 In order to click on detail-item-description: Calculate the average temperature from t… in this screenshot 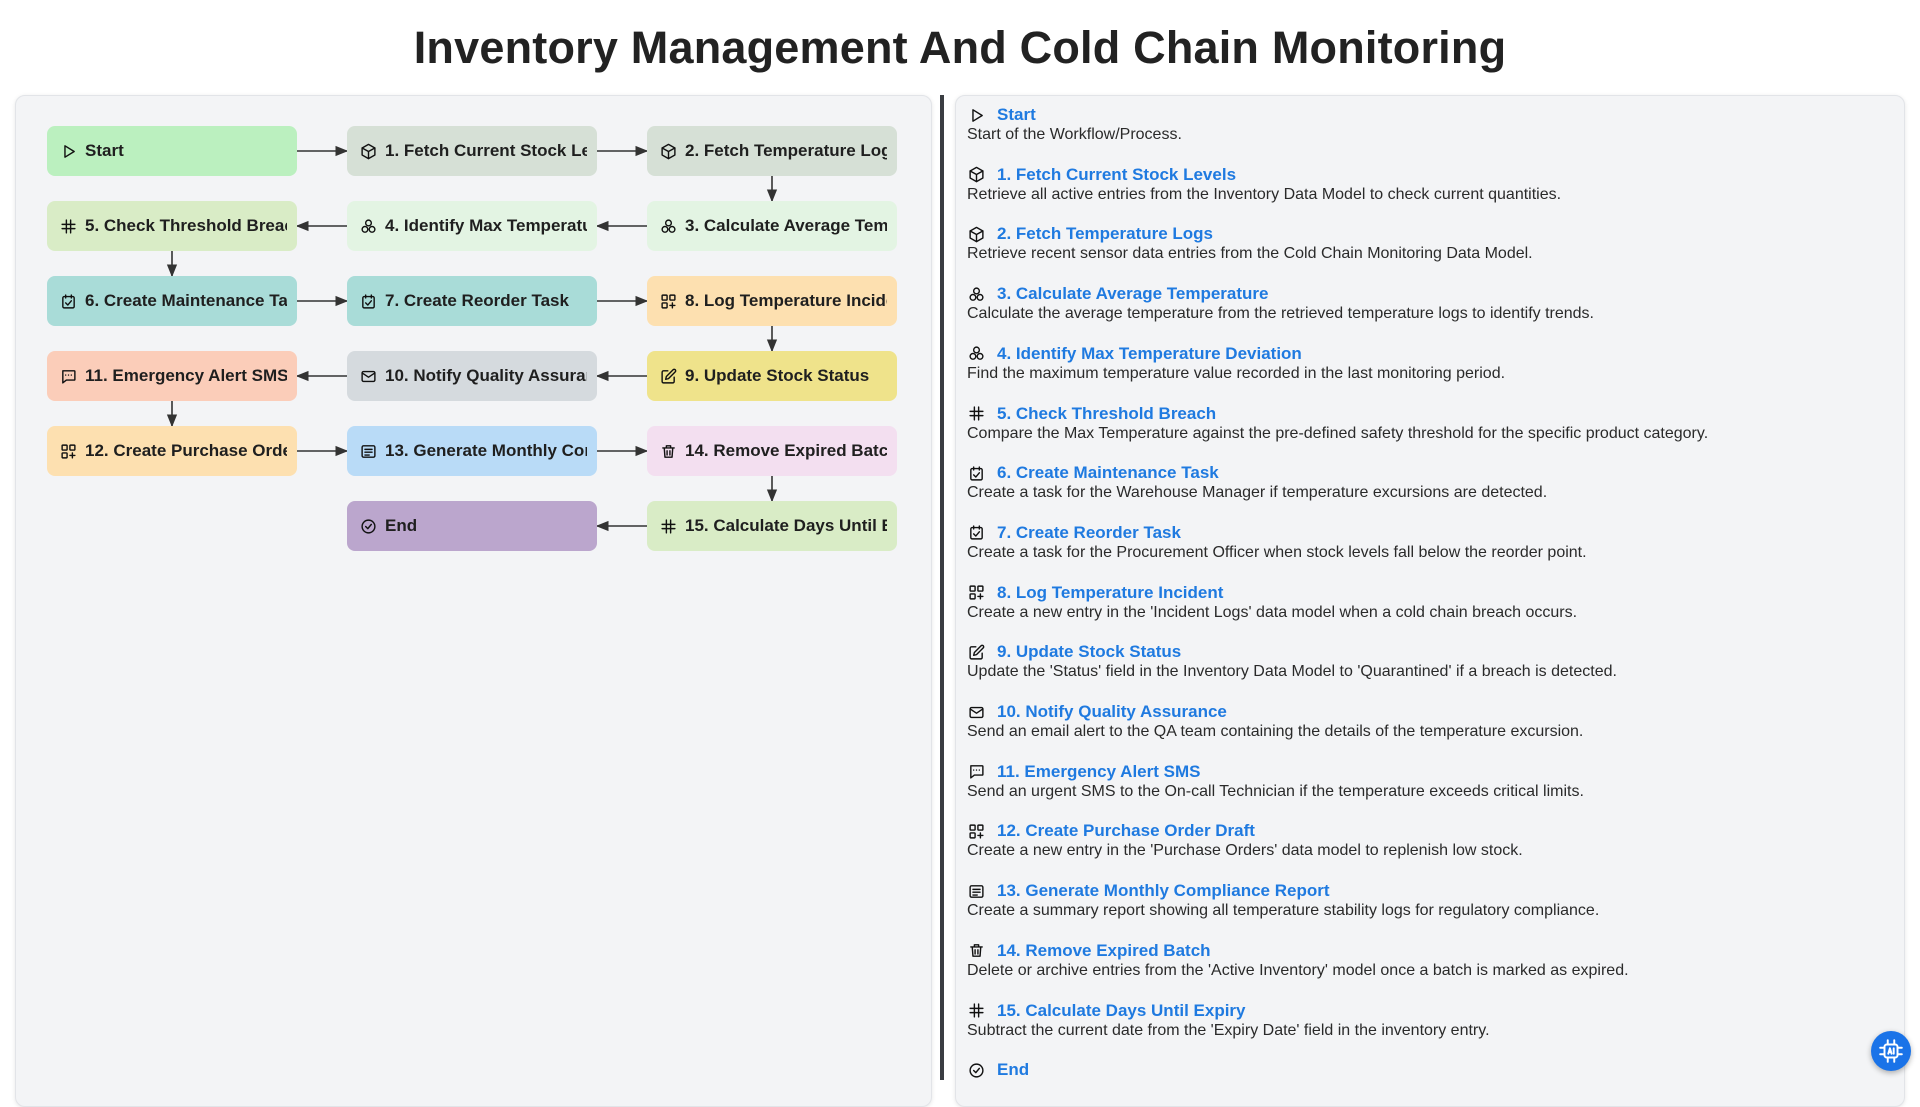, I will do `click(1280, 314)`.